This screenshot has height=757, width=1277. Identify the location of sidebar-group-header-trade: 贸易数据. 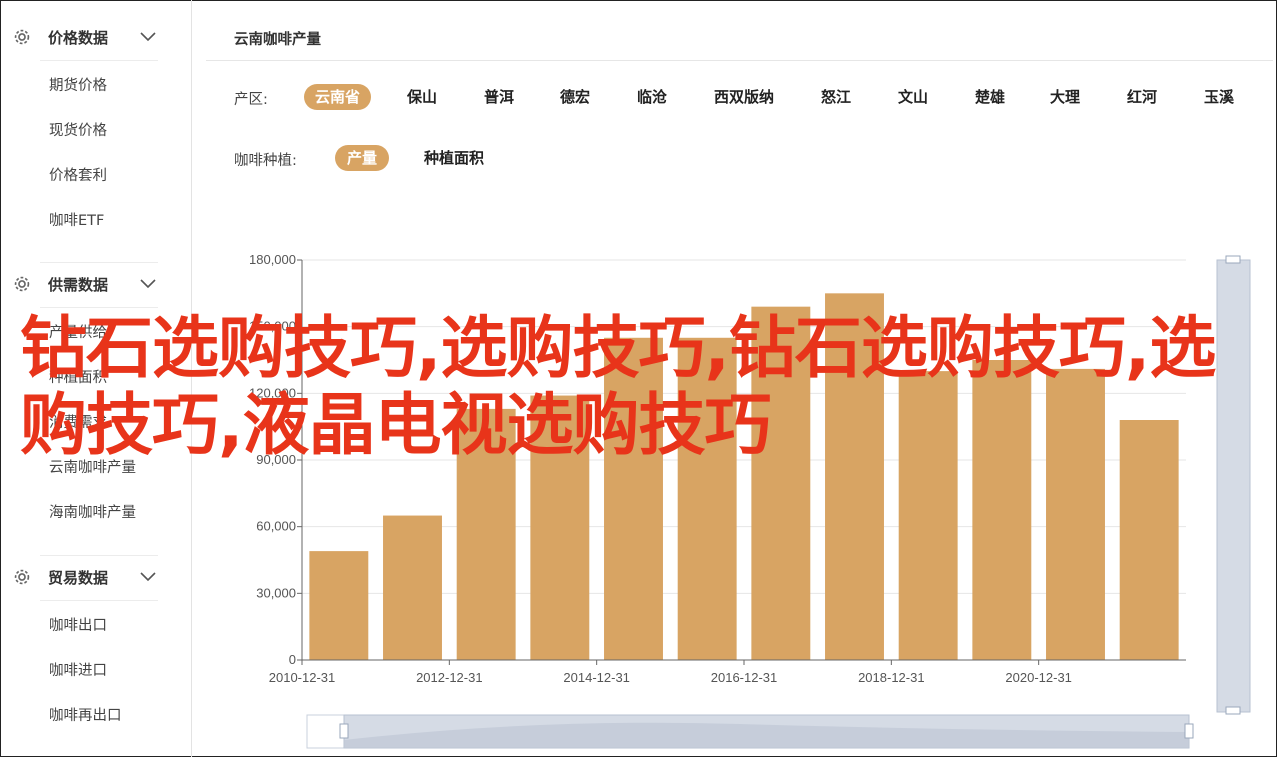
(95, 578).